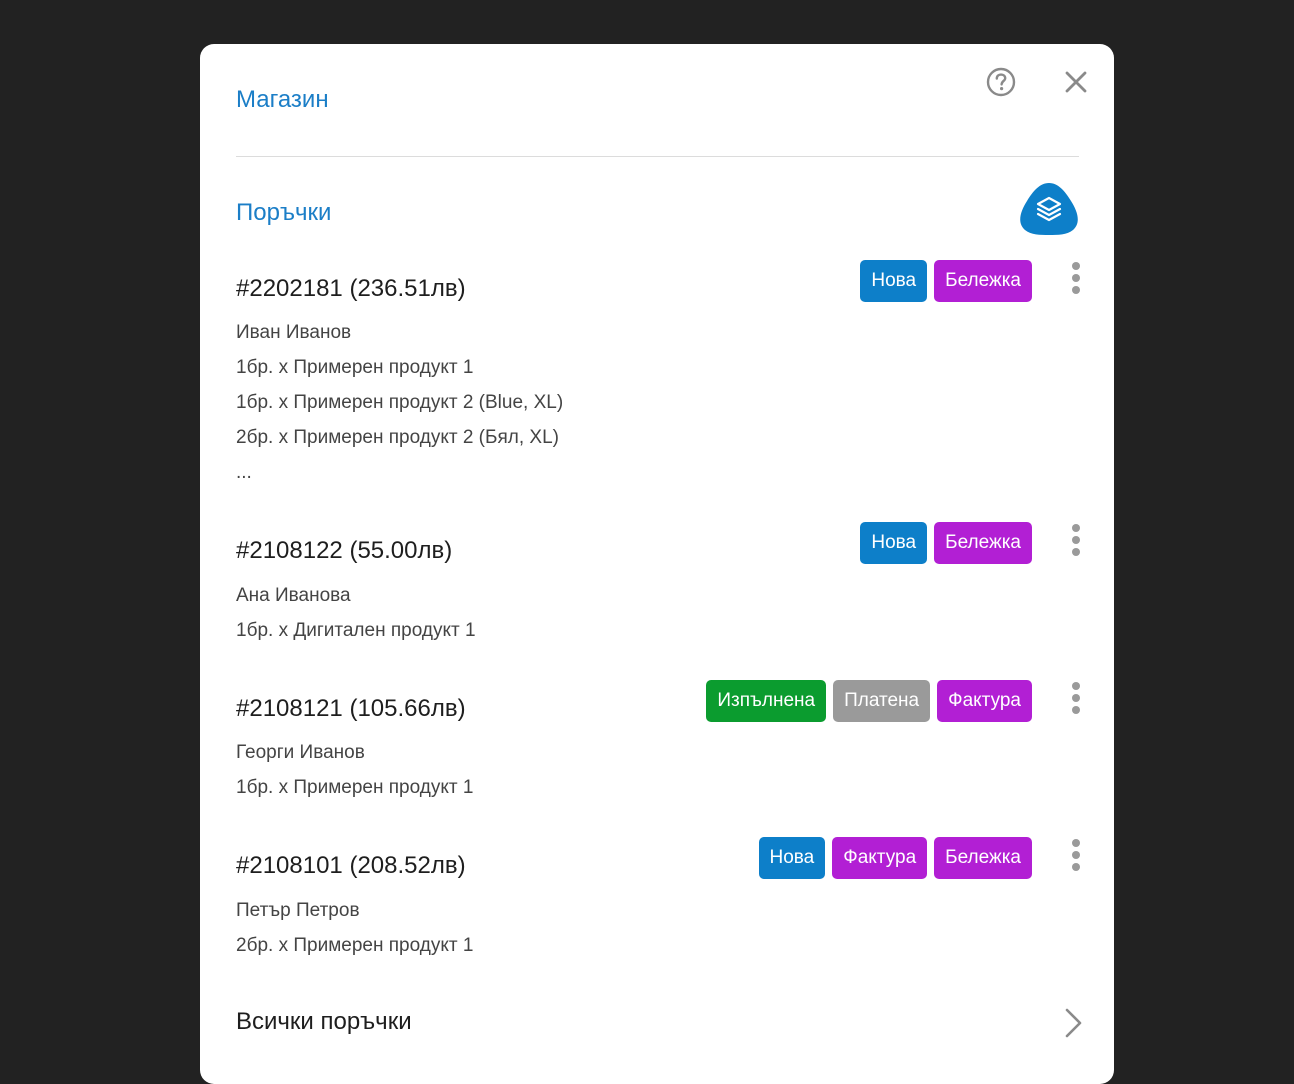  What do you see at coordinates (355, 945) in the screenshot?
I see `order-line-item: 2бр. x Примерен продукт 1` at bounding box center [355, 945].